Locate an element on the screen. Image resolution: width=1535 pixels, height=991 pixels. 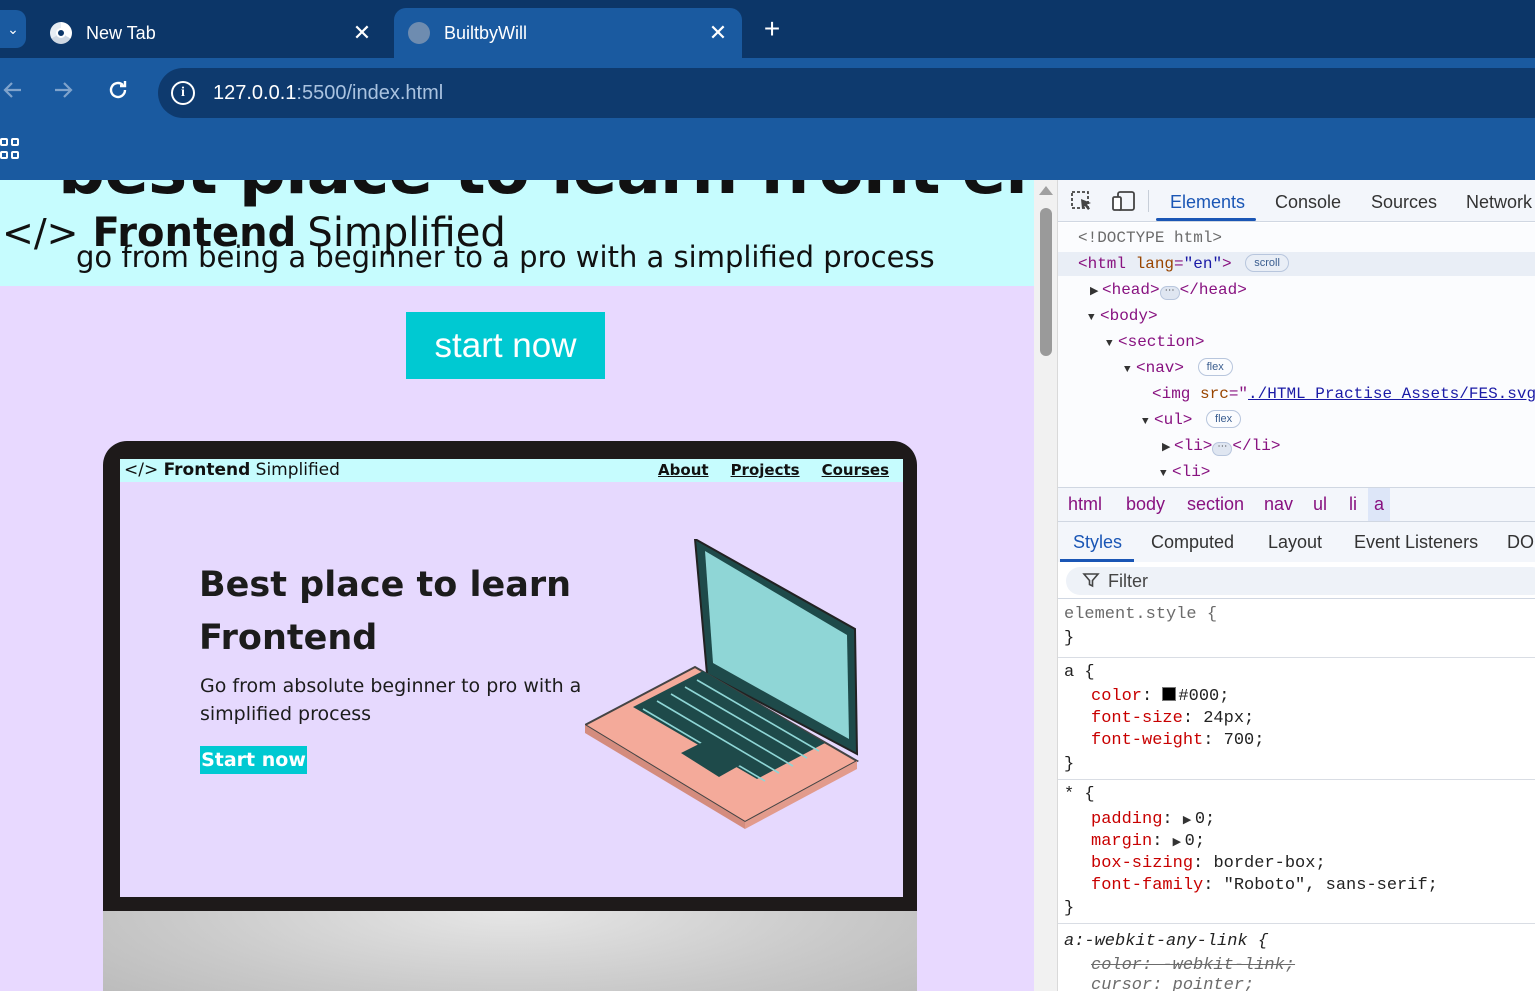
doctype-text: <!DOCTYPE html> is located at coordinates (1150, 238).